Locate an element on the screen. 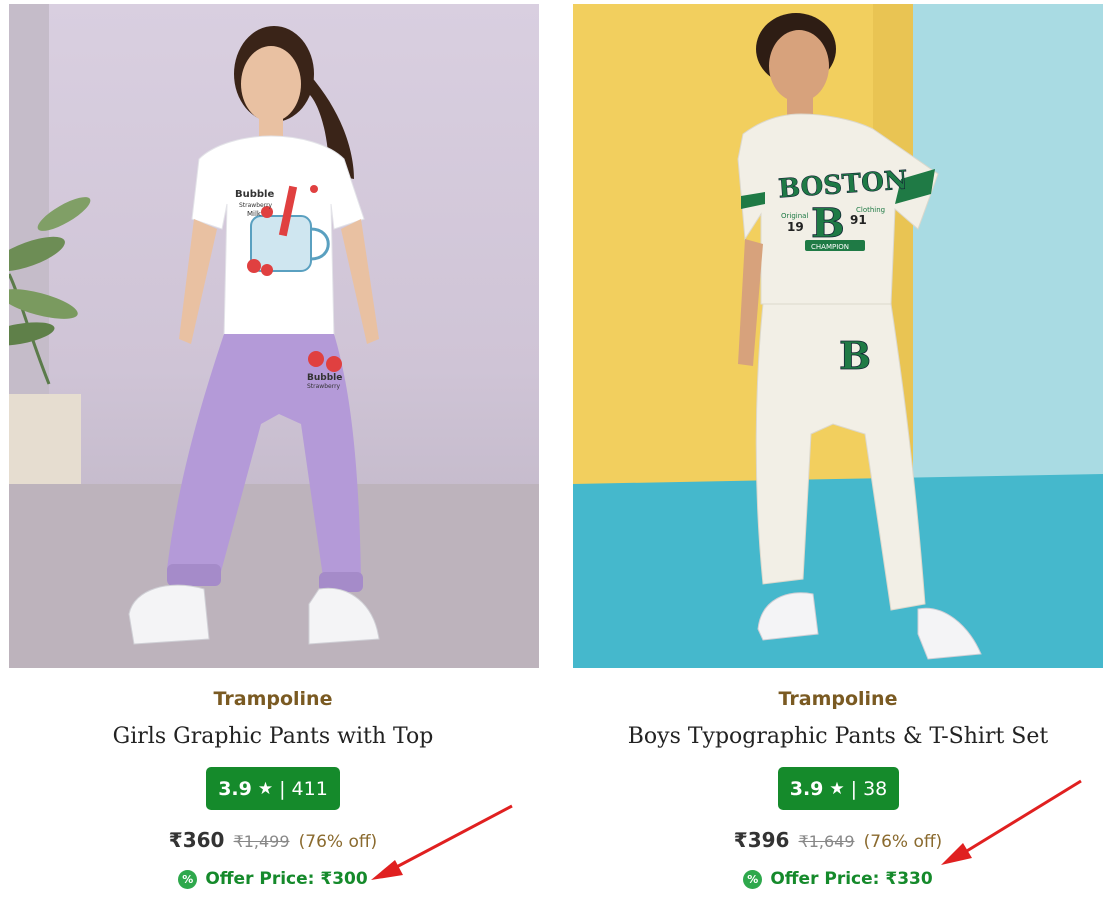 The height and width of the screenshot is (907, 1113). tee-print-band: CHAMPION is located at coordinates (830, 247).